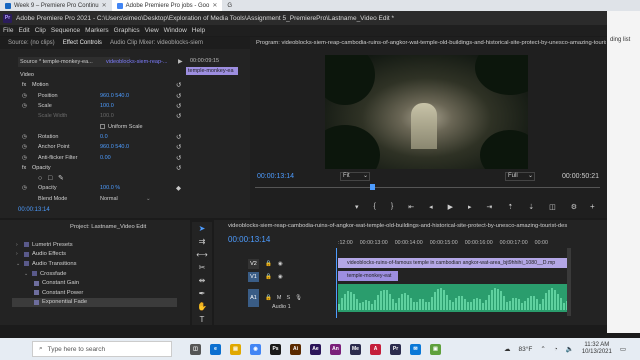 This screenshot has height=360, width=640. I want to click on ellipse-mask-icon: ○, so click(40, 178).